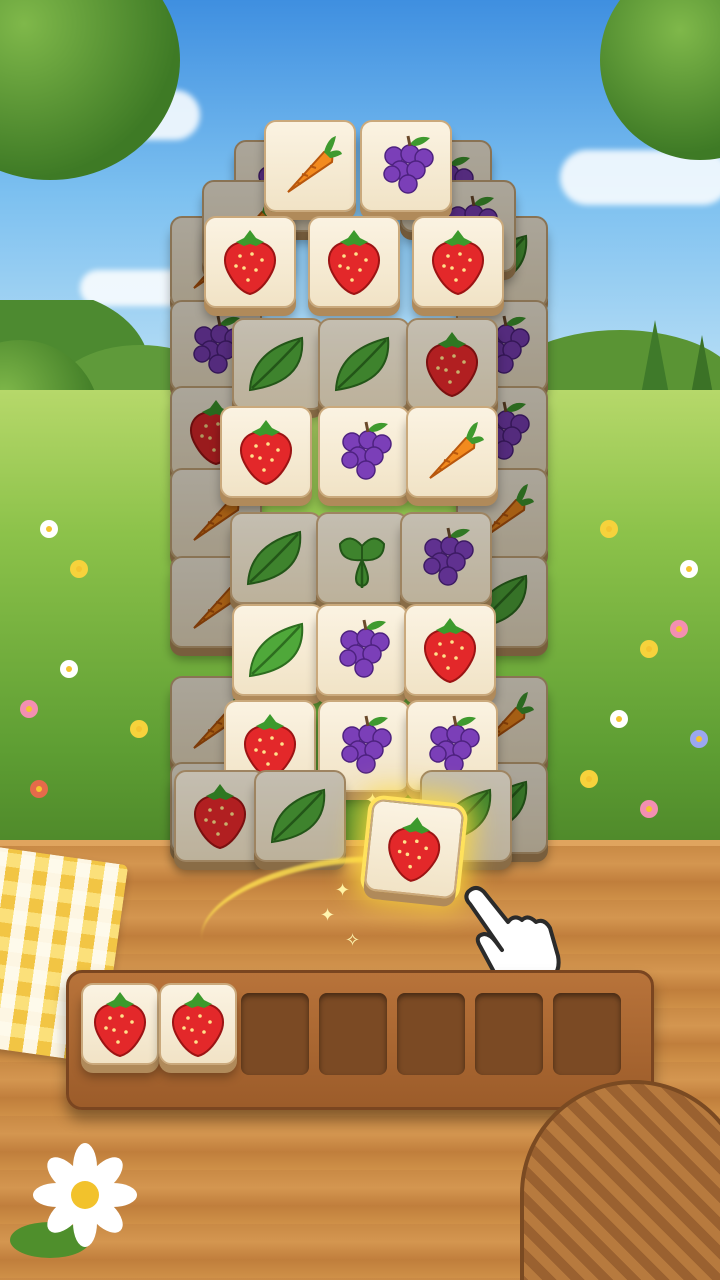 Image resolution: width=720 pixels, height=1280 pixels. I want to click on tile-tray, so click(360, 1040).